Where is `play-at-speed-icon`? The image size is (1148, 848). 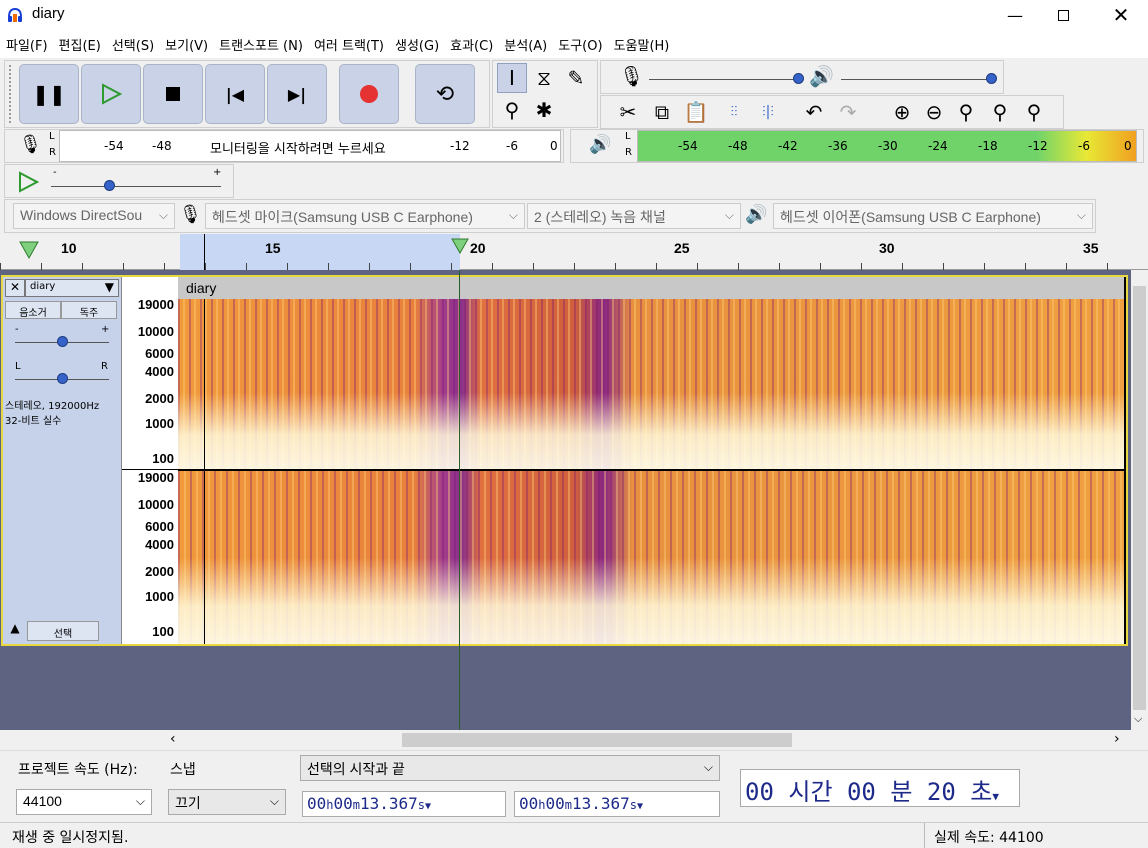 play-at-speed-icon is located at coordinates (28, 182).